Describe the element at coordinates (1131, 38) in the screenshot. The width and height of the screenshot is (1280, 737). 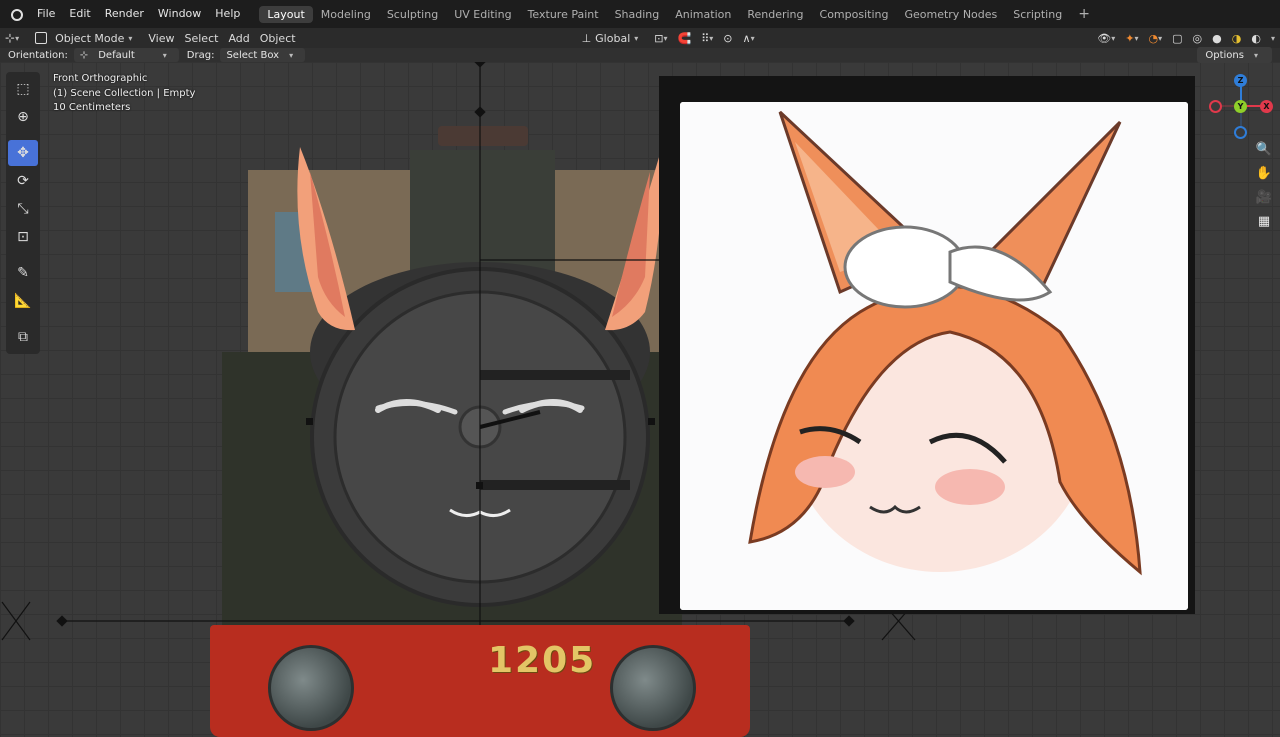
I see `gizmo-toggle-icon: ✦ ▾` at that location.